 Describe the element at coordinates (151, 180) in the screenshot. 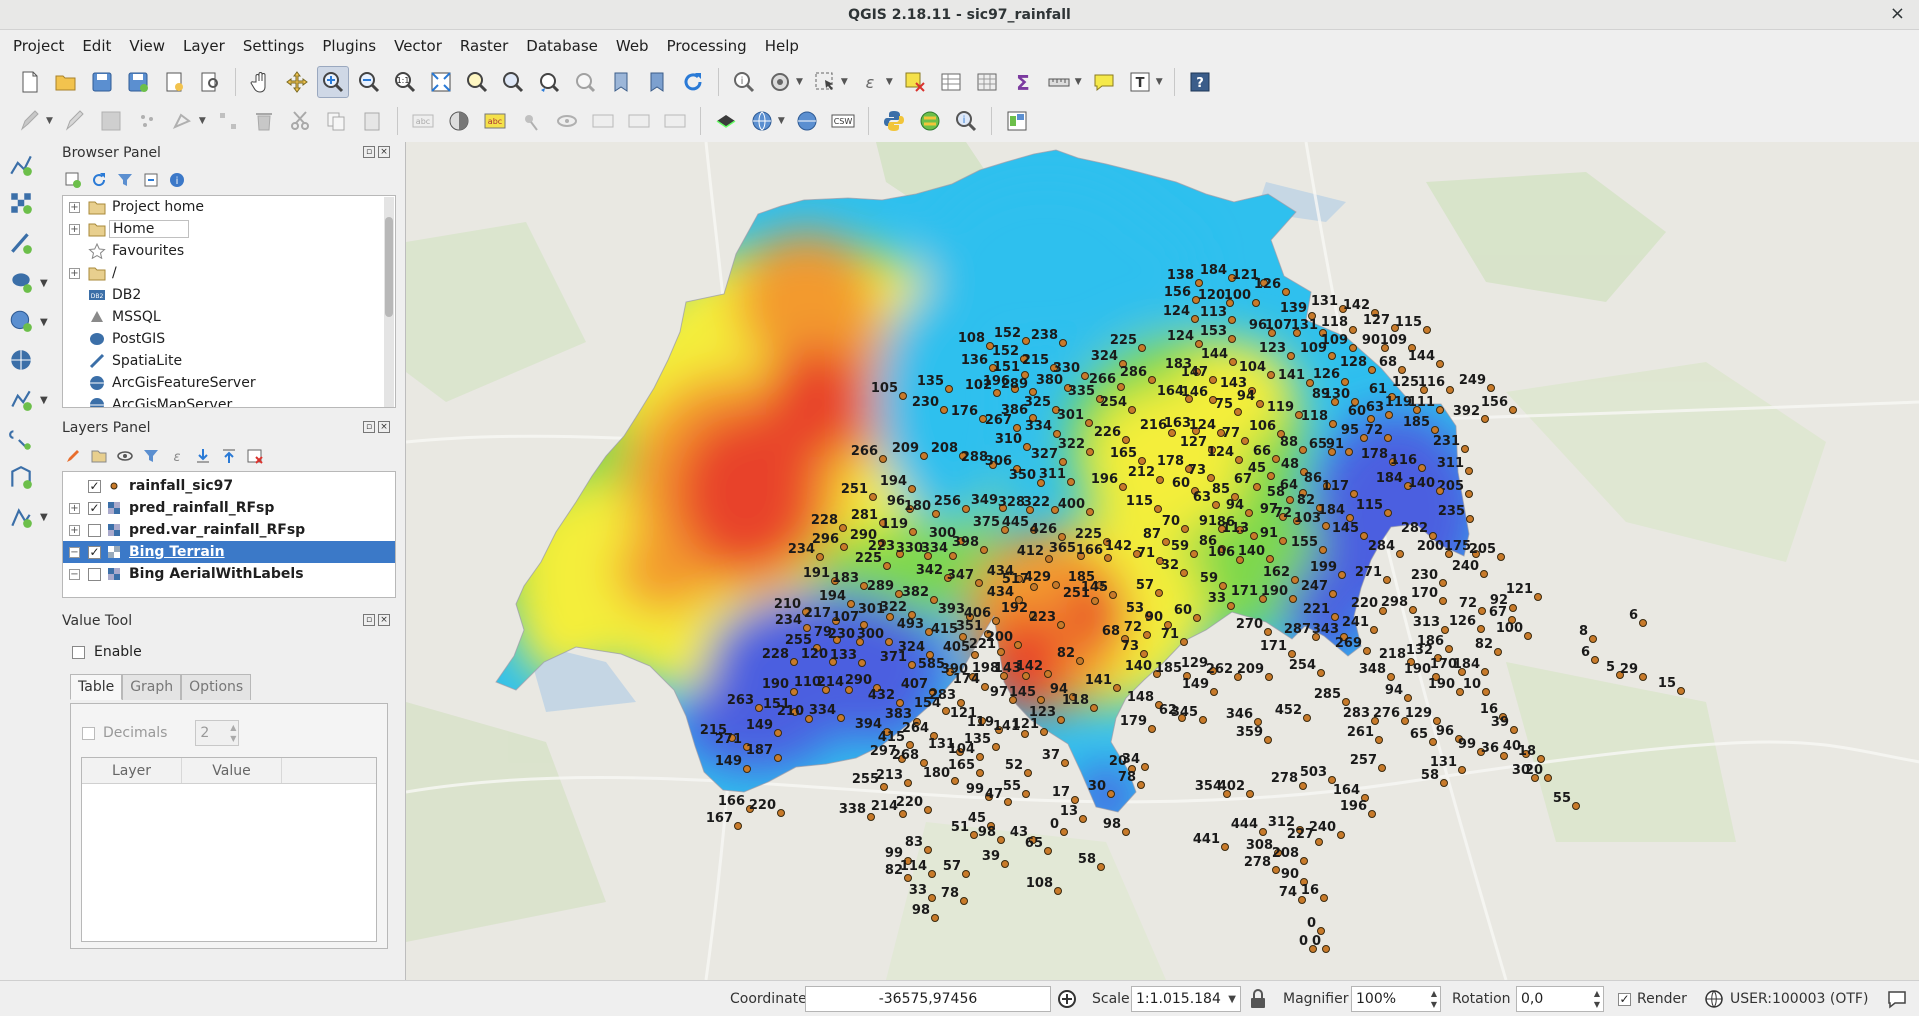

I see `collapse-all-icon` at that location.